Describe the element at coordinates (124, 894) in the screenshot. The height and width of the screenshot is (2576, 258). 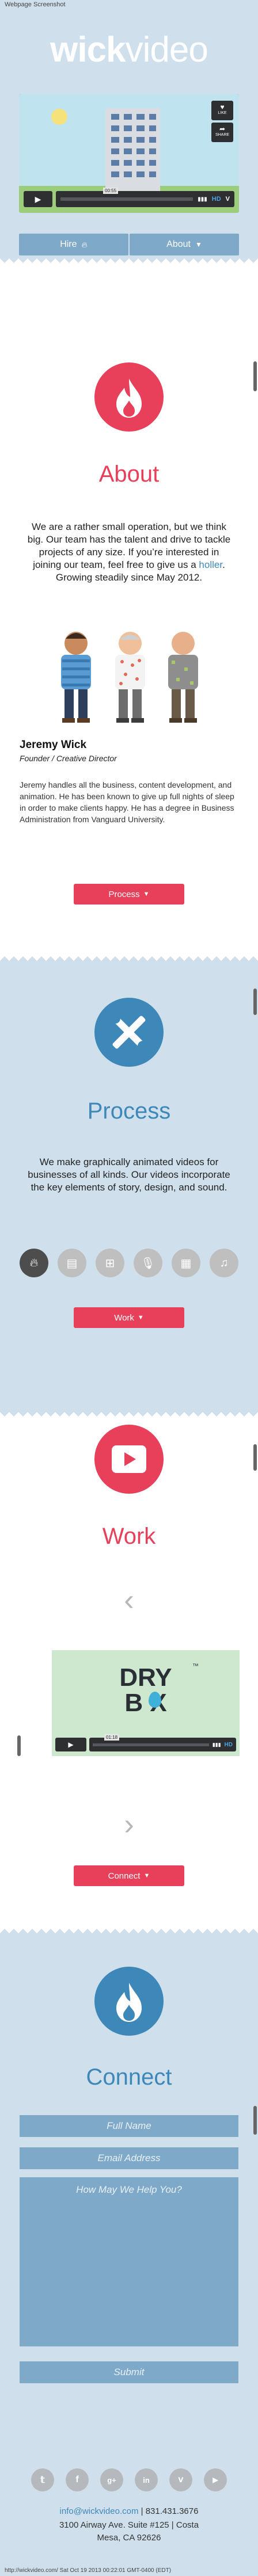
I see `process-button-label: Process` at that location.